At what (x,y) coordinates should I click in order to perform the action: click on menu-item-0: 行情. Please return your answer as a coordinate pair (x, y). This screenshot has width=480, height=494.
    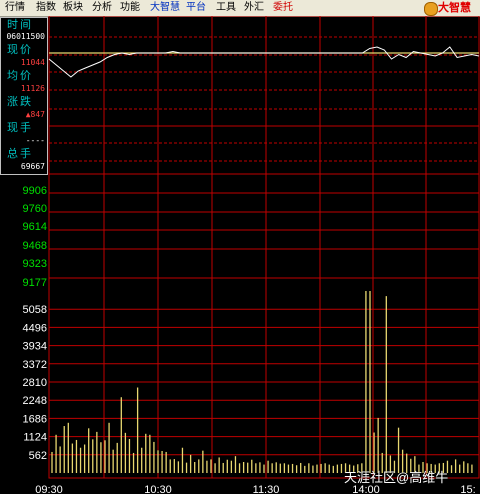
    Looking at the image, I should click on (15, 7).